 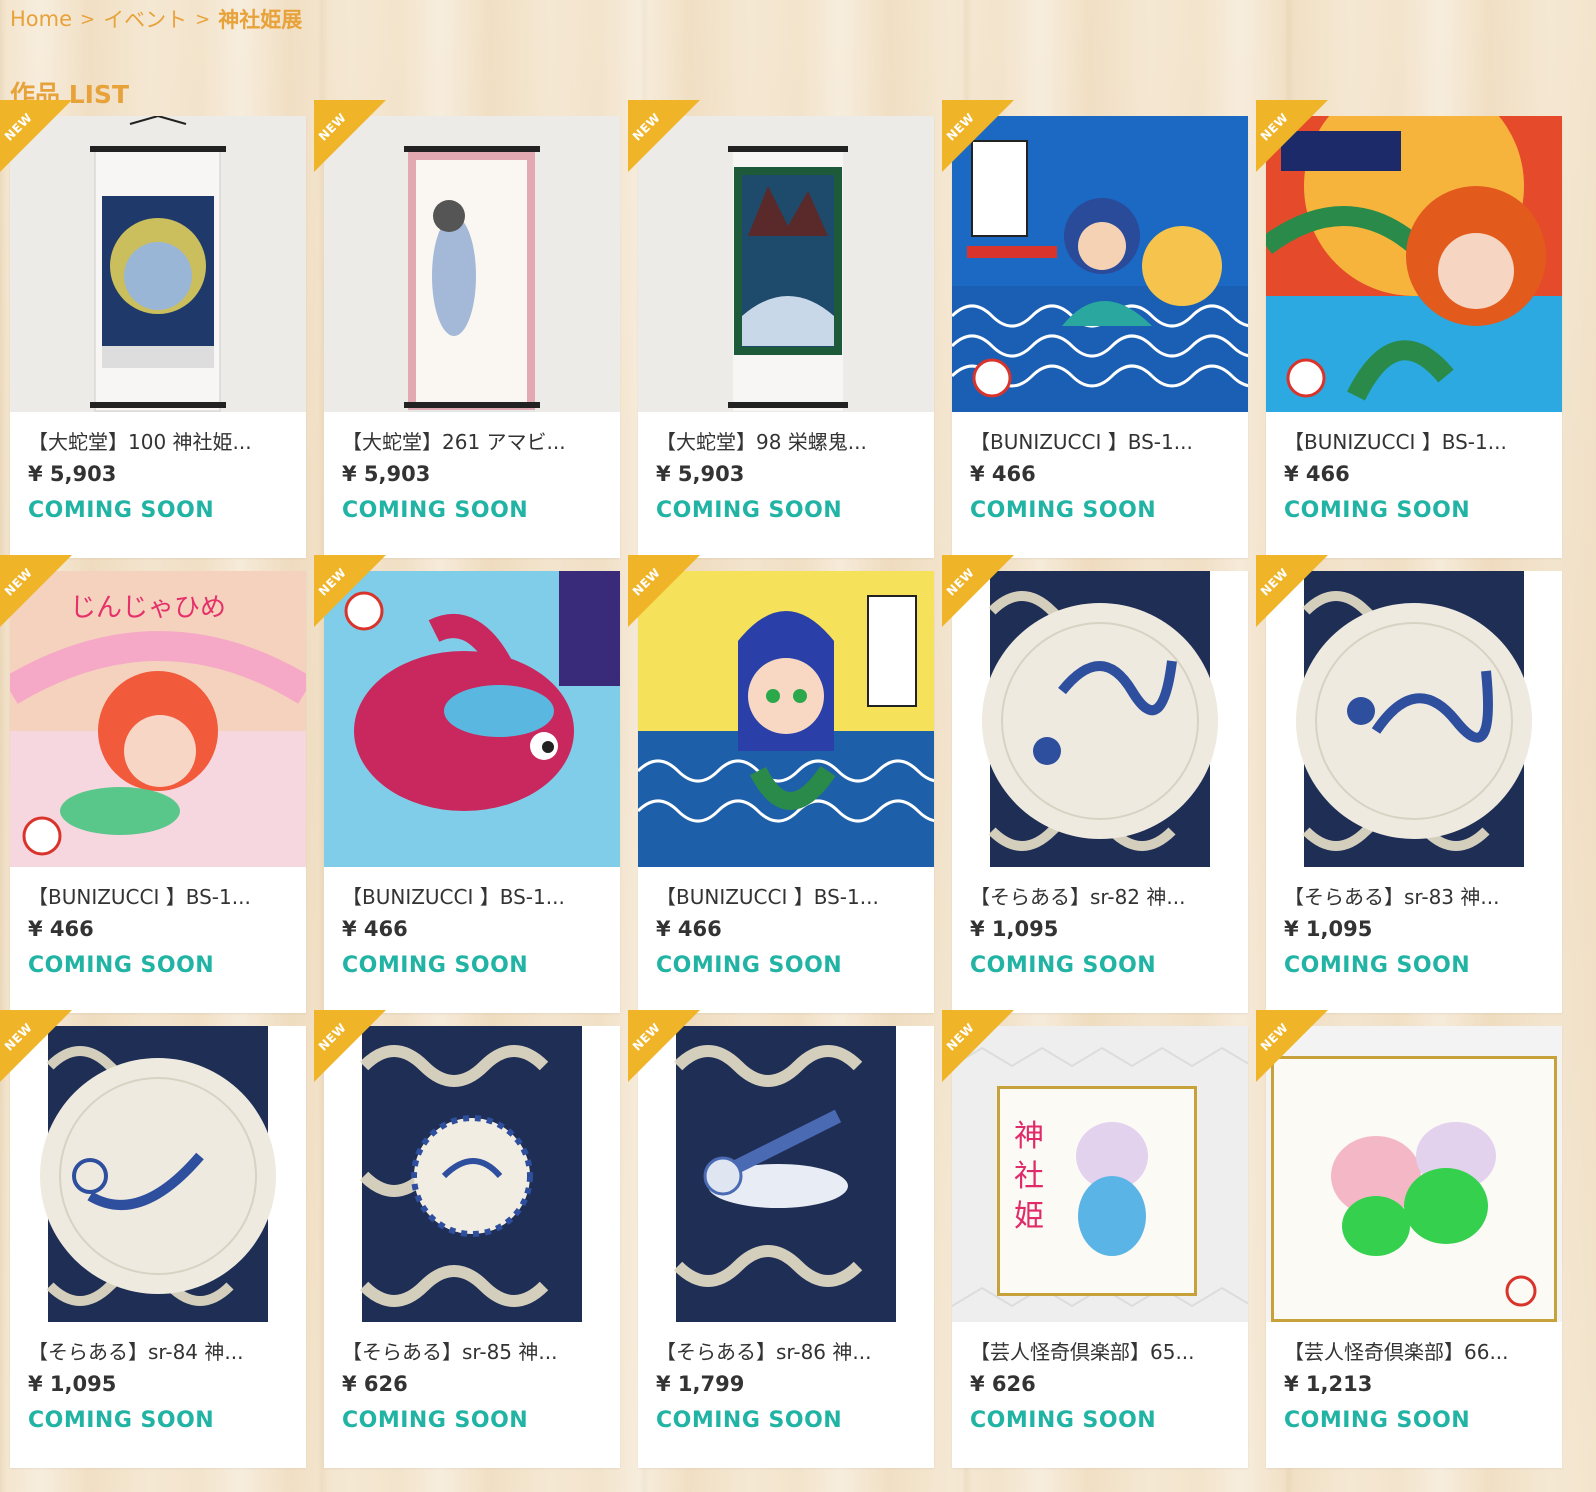 I want to click on product-card: NEW 神社姫 【芸人怪奇倶楽部】65... ¥ 626 COMING SOON, so click(x=1095, y=1239).